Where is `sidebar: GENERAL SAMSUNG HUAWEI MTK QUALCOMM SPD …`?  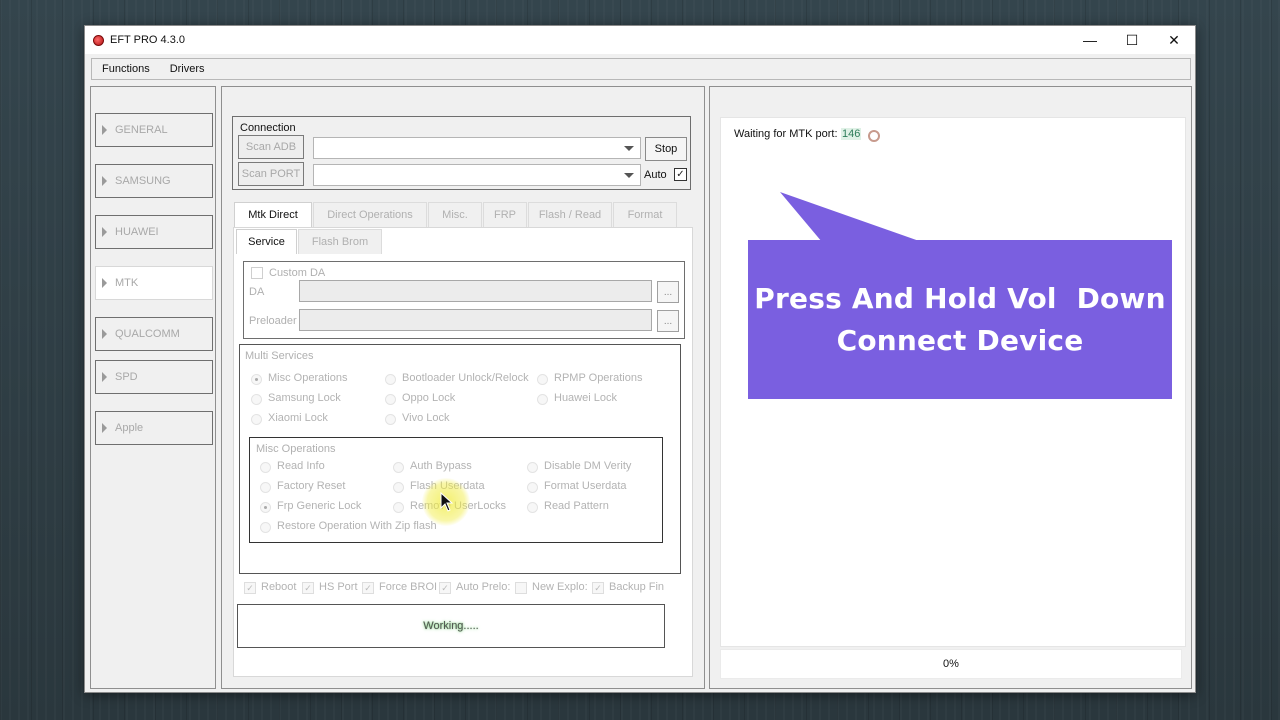 sidebar: GENERAL SAMSUNG HUAWEI MTK QUALCOMM SPD … is located at coordinates (153, 387).